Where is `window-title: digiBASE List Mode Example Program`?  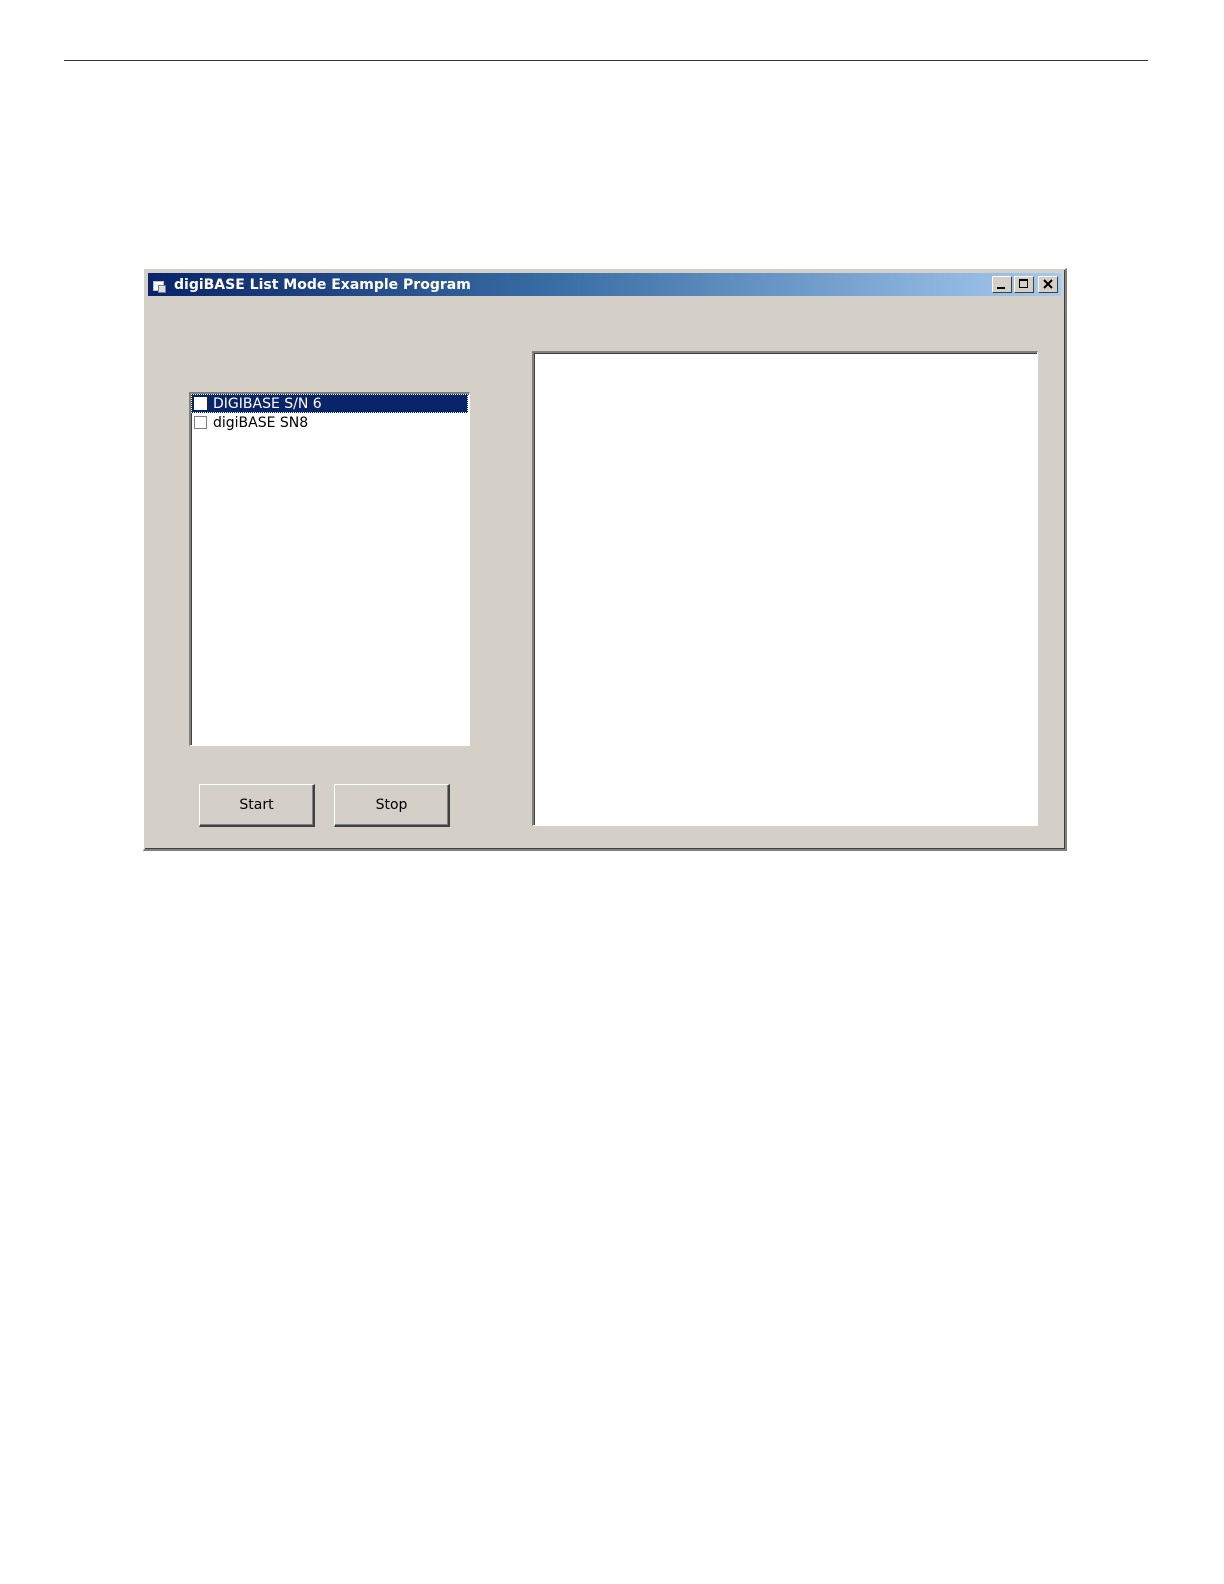
window-title: digiBASE List Mode Example Program is located at coordinates (322, 284).